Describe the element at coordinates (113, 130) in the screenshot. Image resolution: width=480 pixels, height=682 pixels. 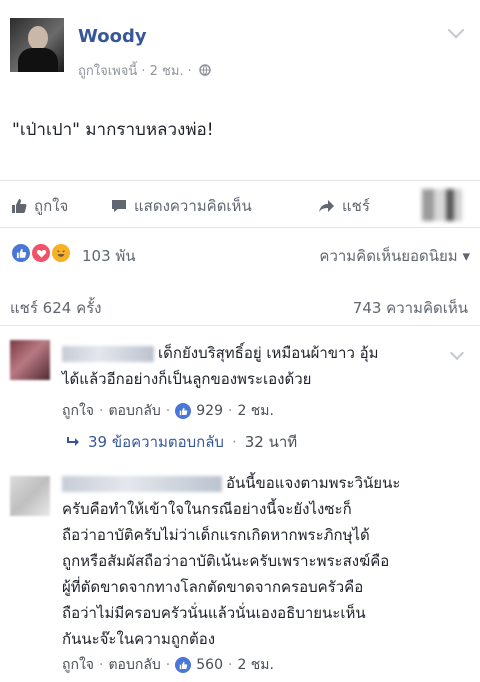
I see `post-text: "เป่าเปา" มากราบหลวงพ่อ!` at that location.